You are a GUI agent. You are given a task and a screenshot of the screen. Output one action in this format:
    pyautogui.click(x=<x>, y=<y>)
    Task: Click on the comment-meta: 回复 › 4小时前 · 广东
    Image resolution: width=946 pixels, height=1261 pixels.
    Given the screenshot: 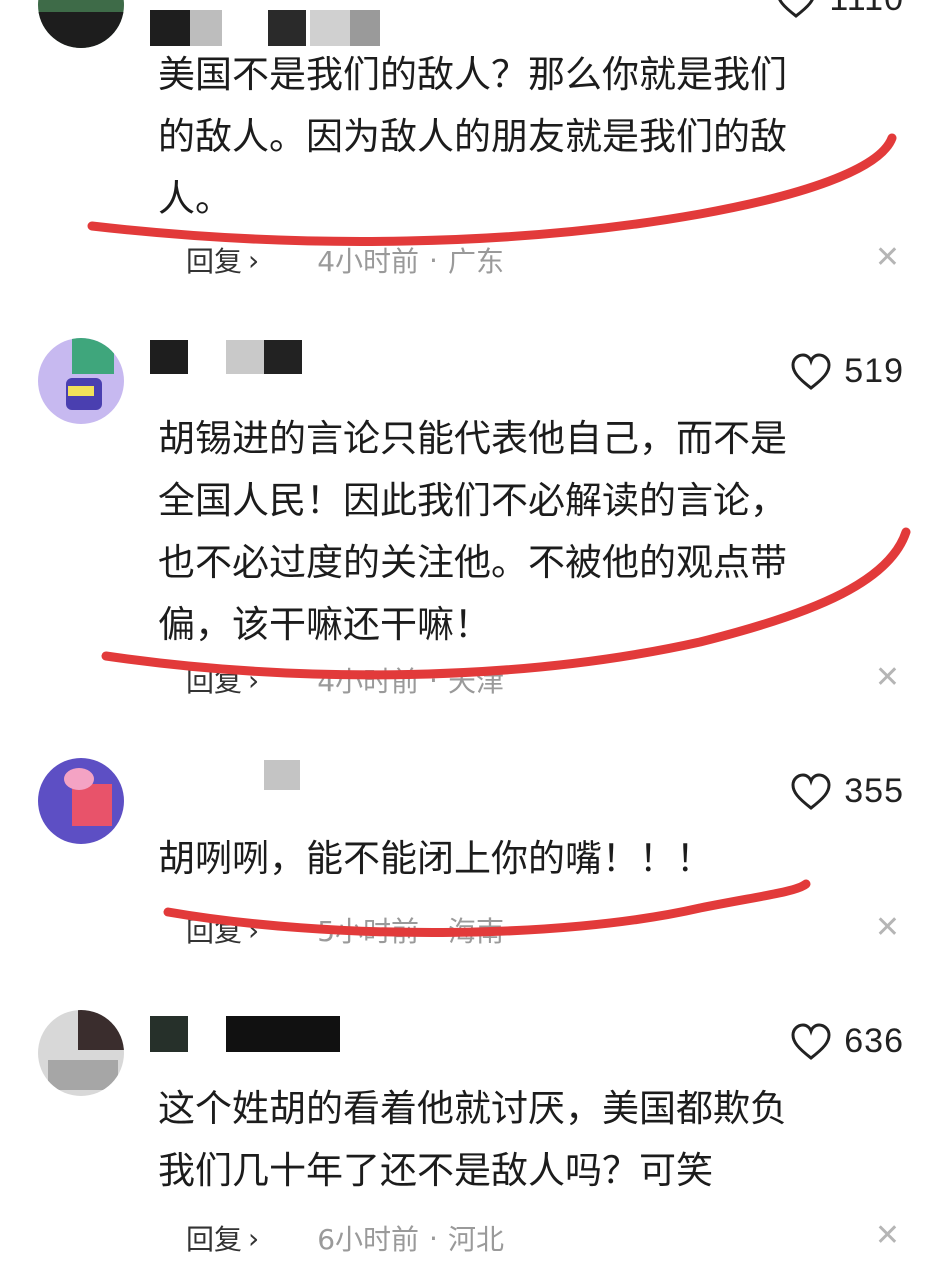 What is the action you would take?
    pyautogui.click(x=345, y=260)
    